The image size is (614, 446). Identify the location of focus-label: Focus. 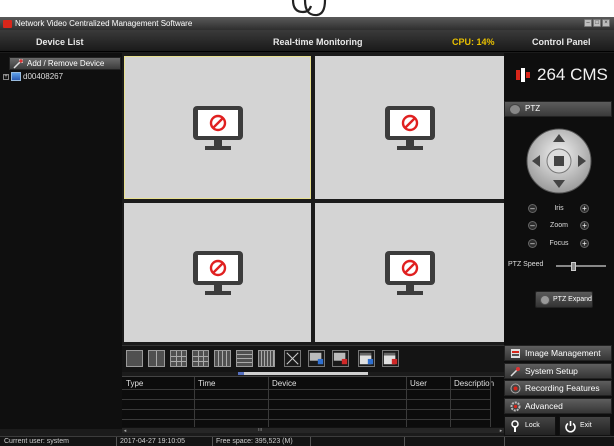
(559, 243).